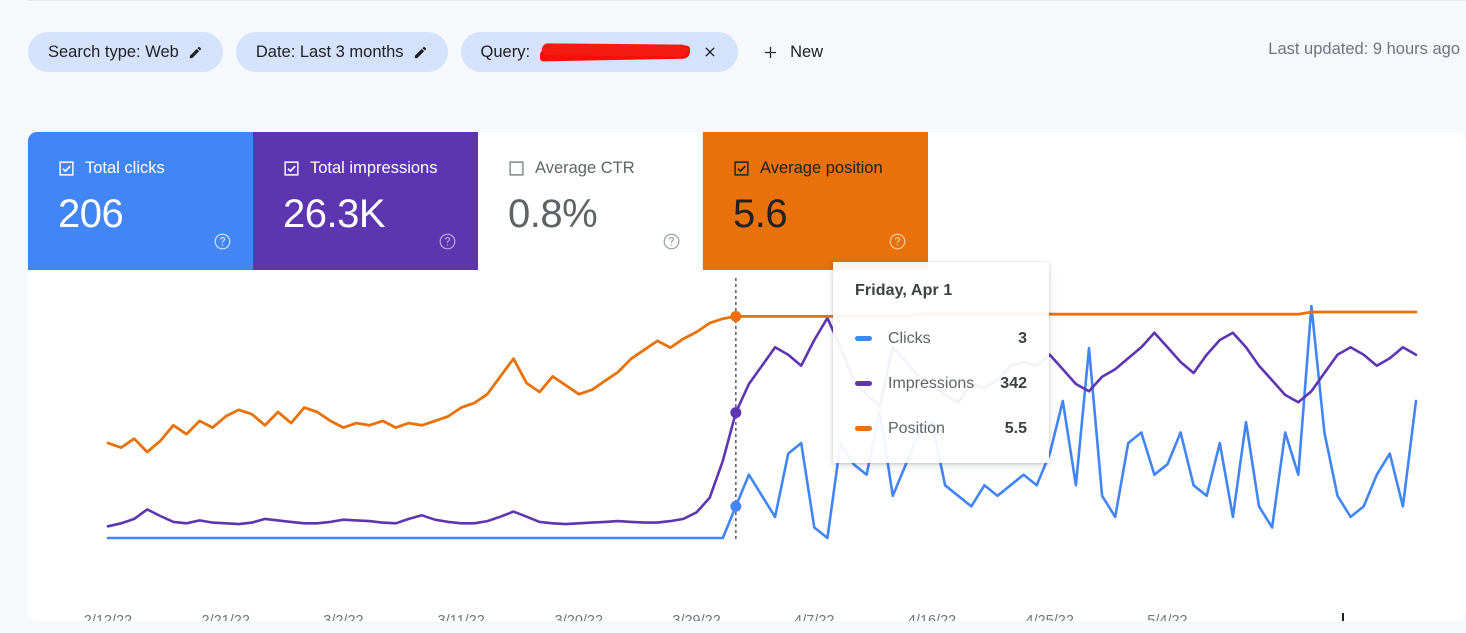 The width and height of the screenshot is (1466, 633). Describe the element at coordinates (941, 338) in the screenshot. I see `tooltip-row-clicks: Clicks 3` at that location.